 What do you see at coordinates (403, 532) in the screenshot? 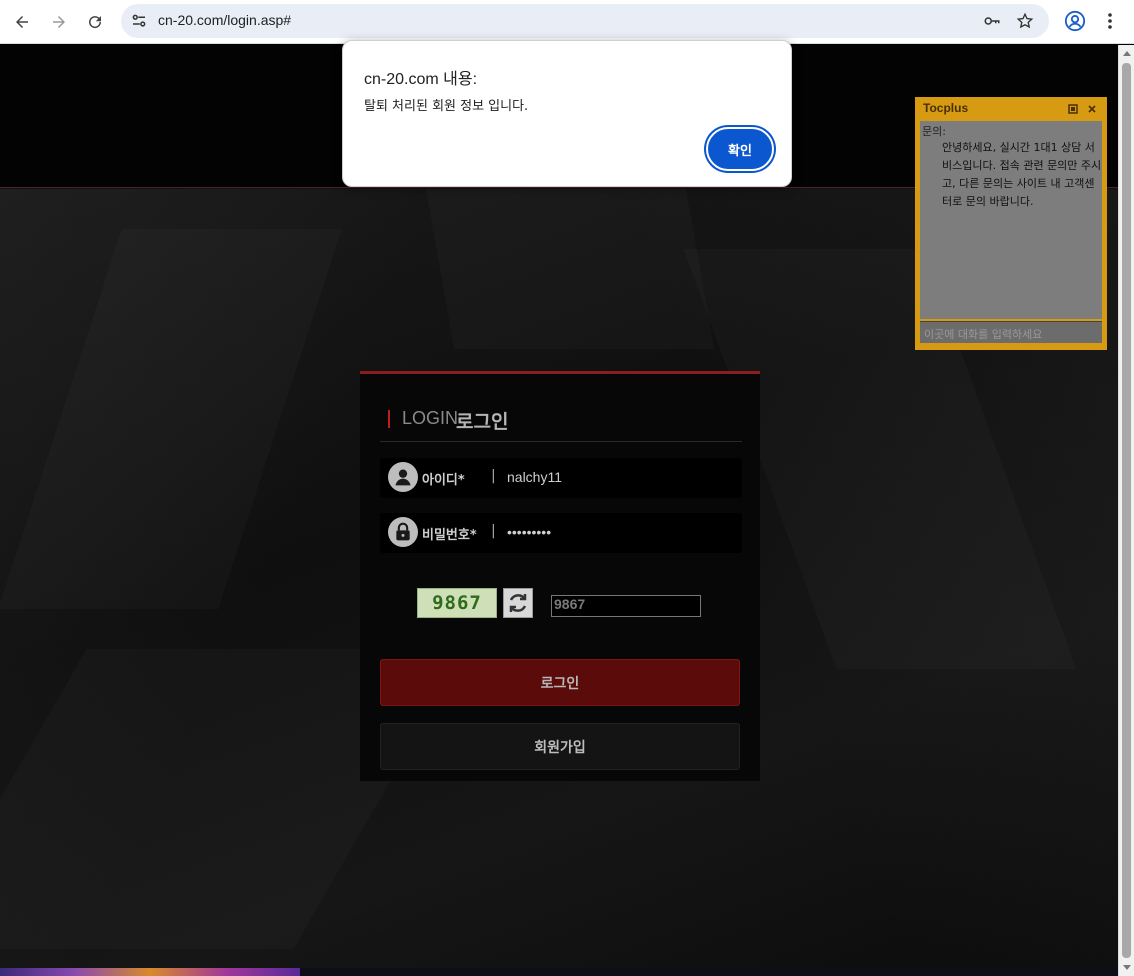
I see `lock-icon` at bounding box center [403, 532].